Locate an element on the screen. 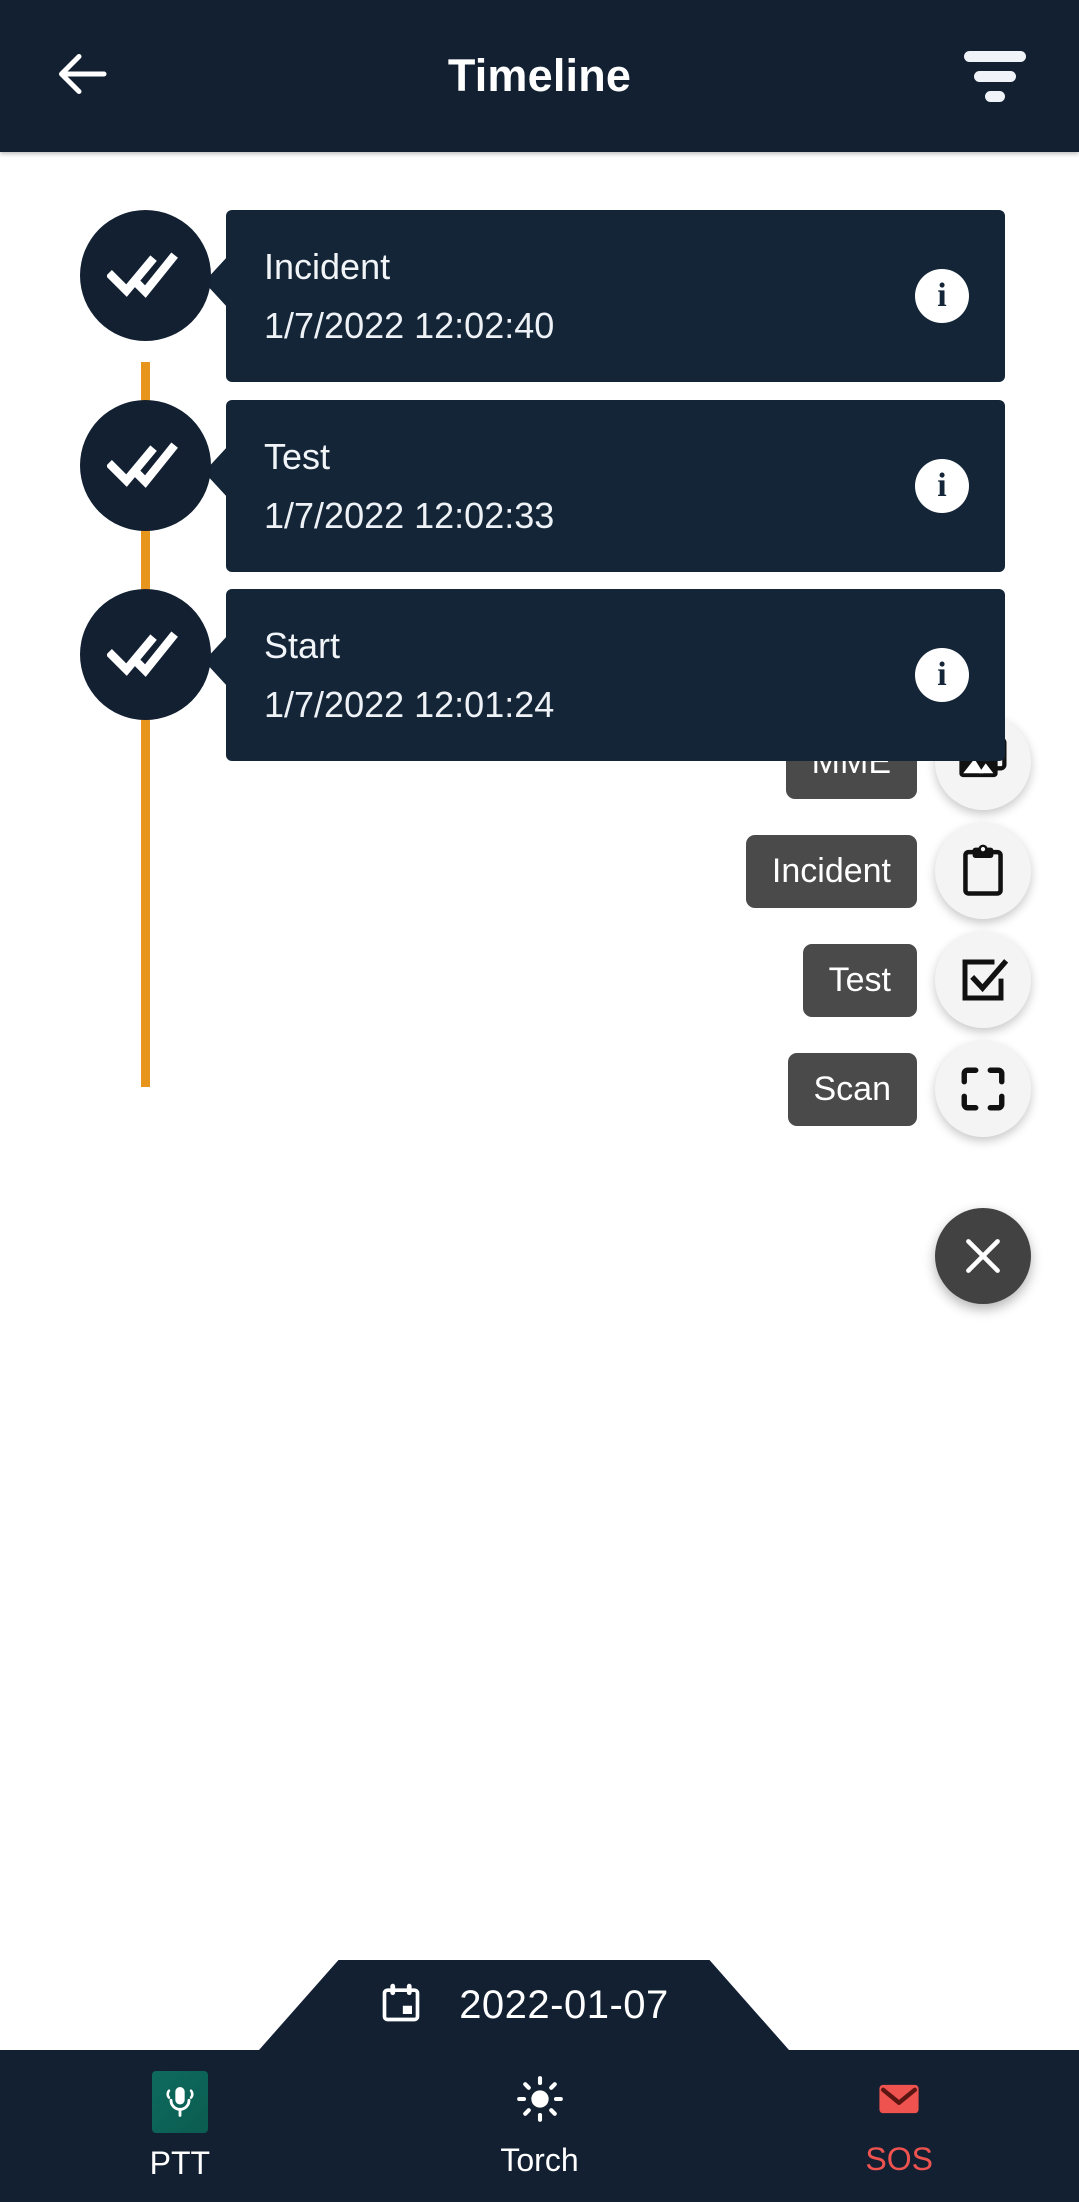 The width and height of the screenshot is (1079, 2202). arrow-left-icon is located at coordinates (84, 76).